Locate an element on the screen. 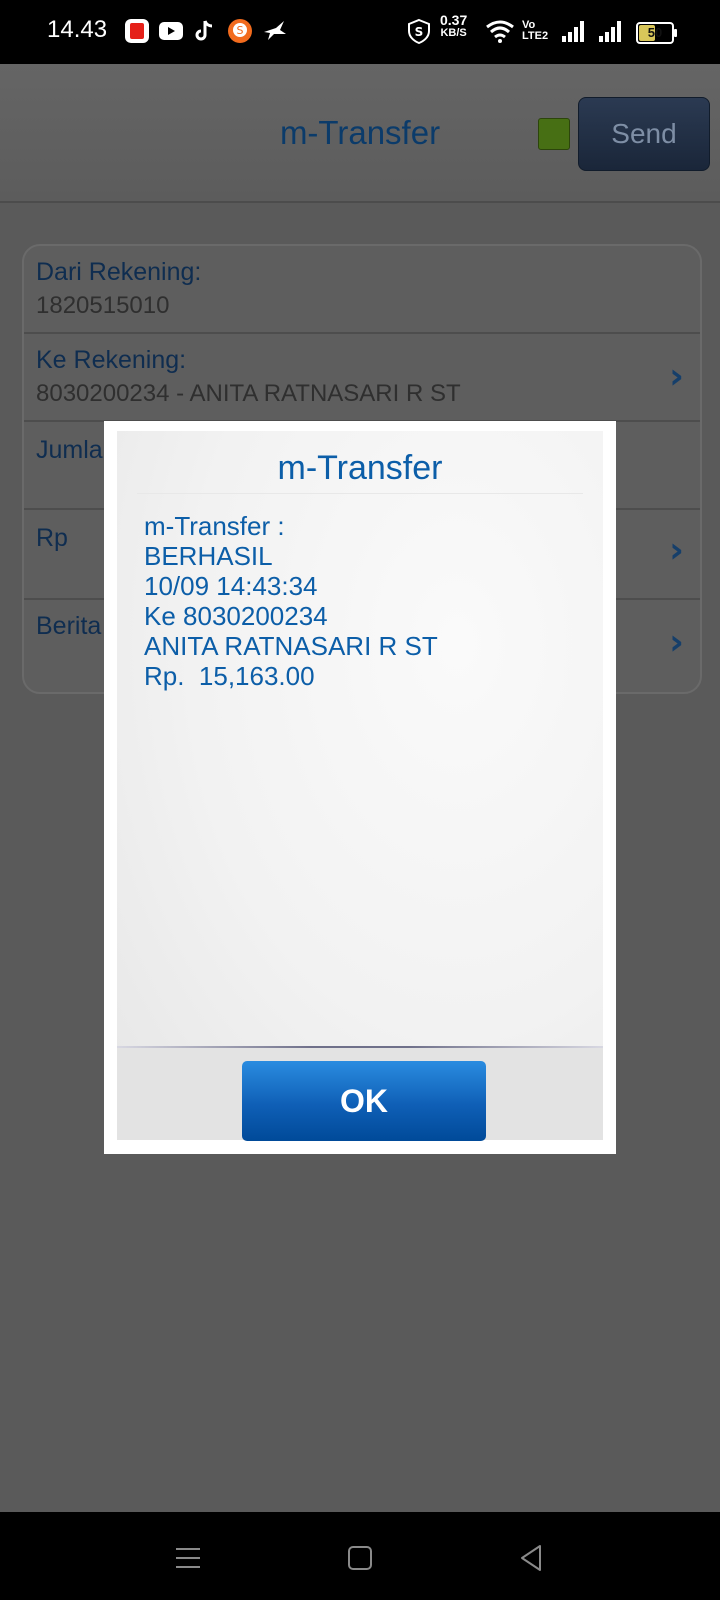  from-account-row: Dari Rekening: 1820515010 is located at coordinates (362, 290).